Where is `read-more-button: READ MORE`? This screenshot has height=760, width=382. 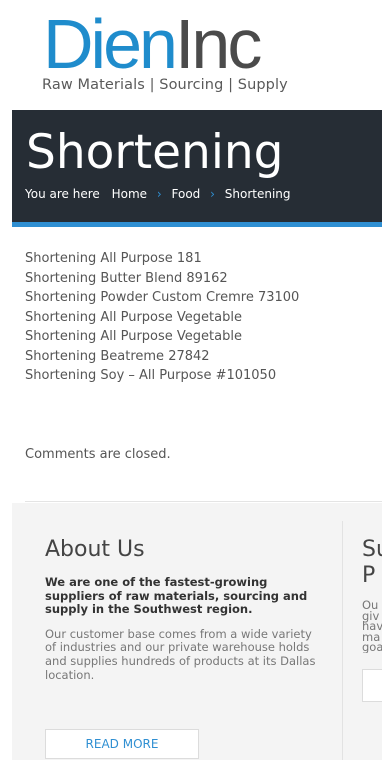 read-more-button: READ MORE is located at coordinates (122, 744).